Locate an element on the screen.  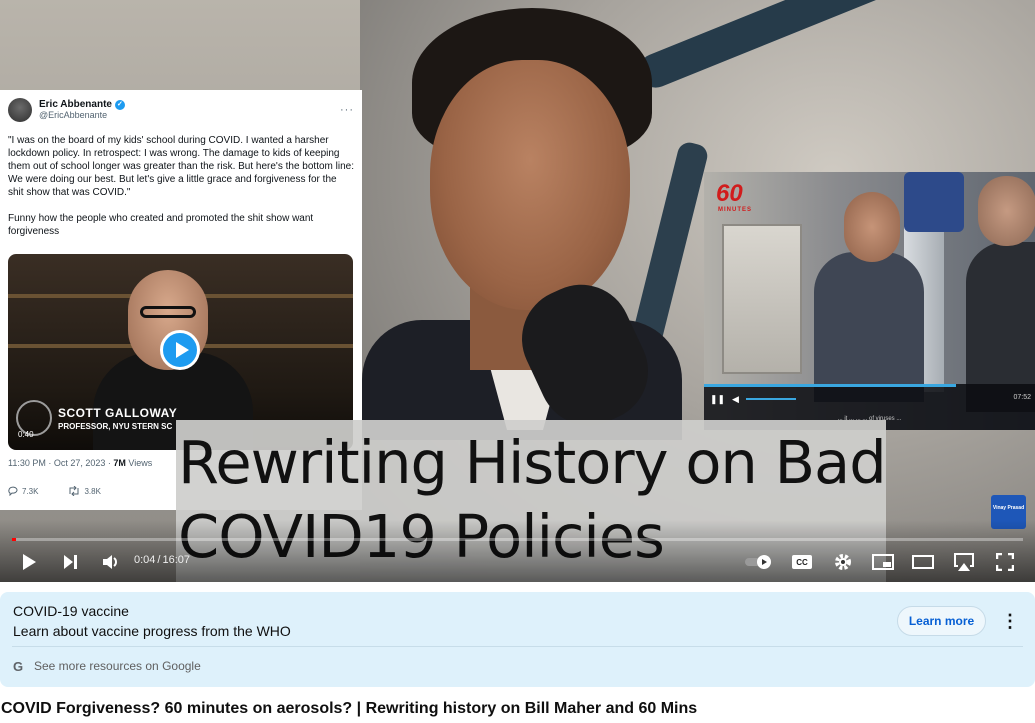
tweet-meta: 11:30 PM · Oct 27, 2023 · 7M Views is located at coordinates (80, 463).